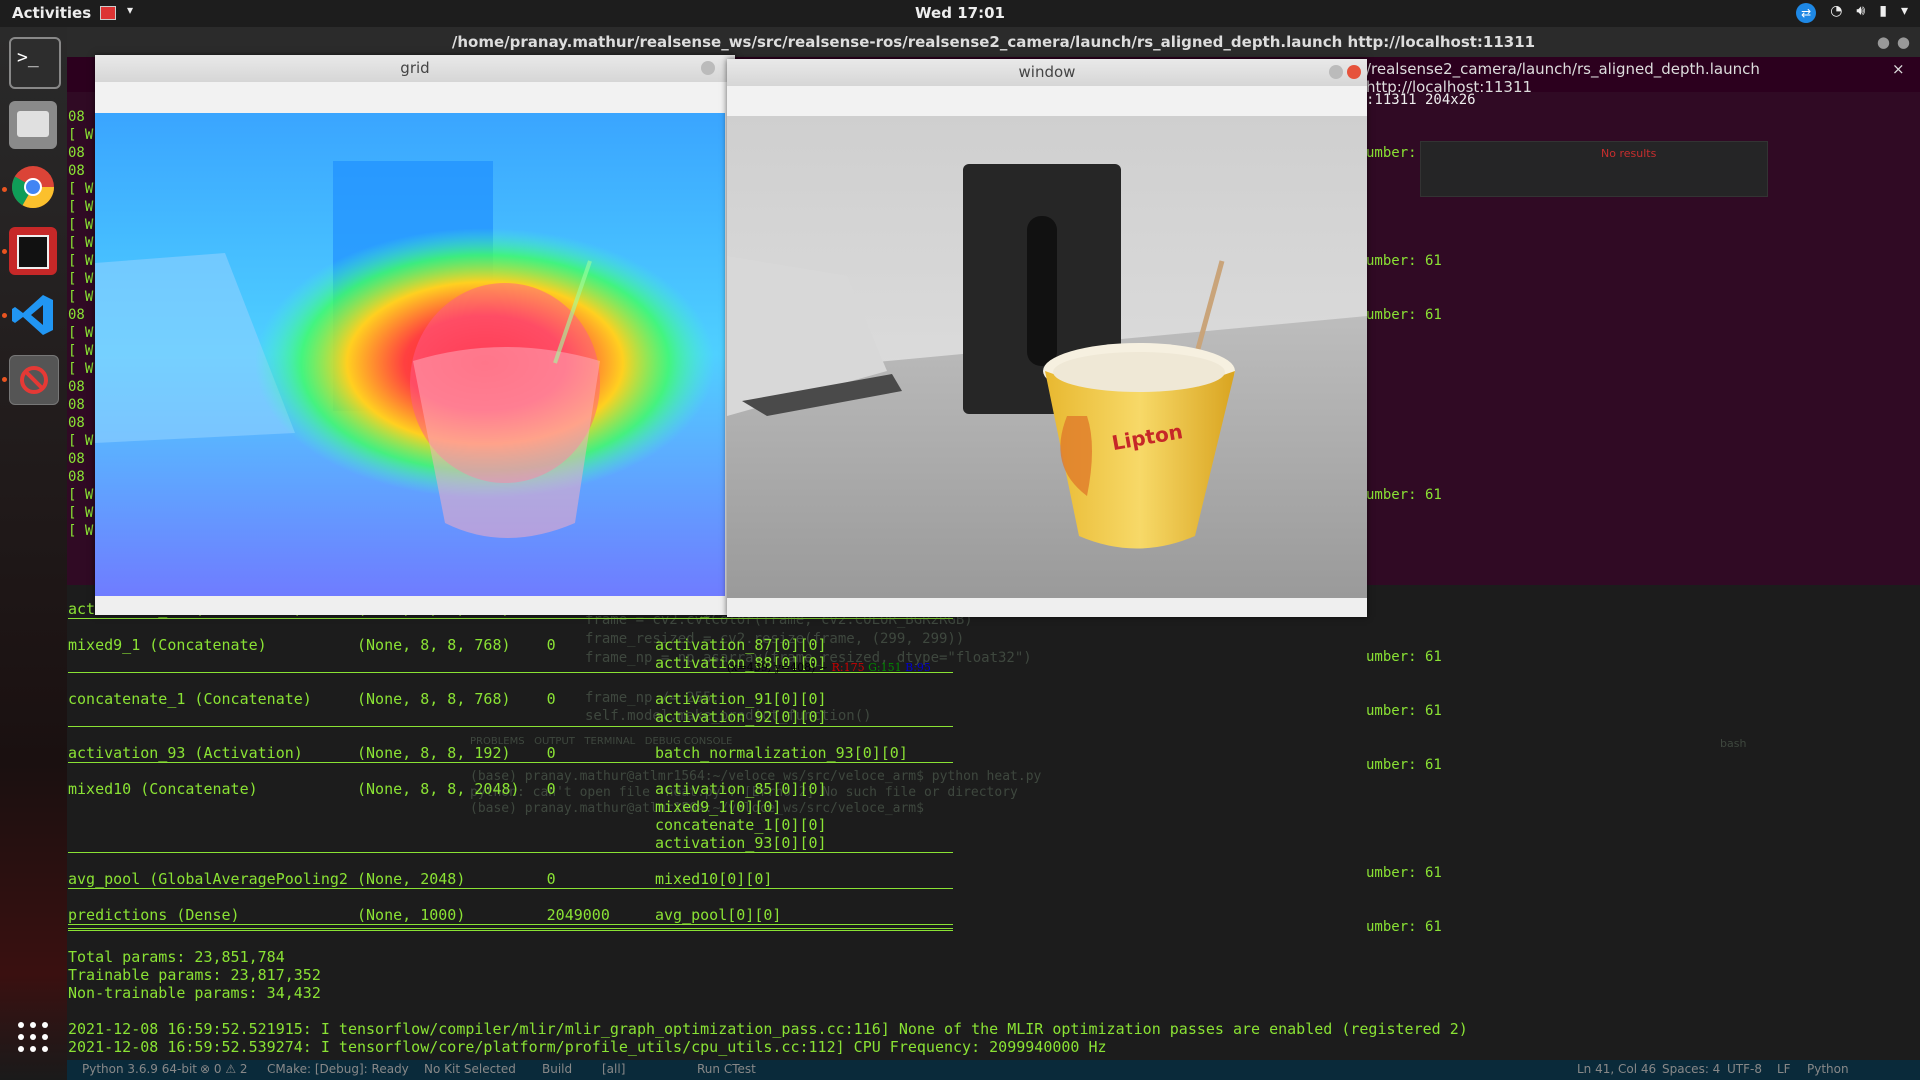  Describe the element at coordinates (33, 1037) in the screenshot. I see `show-applications-icon` at that location.